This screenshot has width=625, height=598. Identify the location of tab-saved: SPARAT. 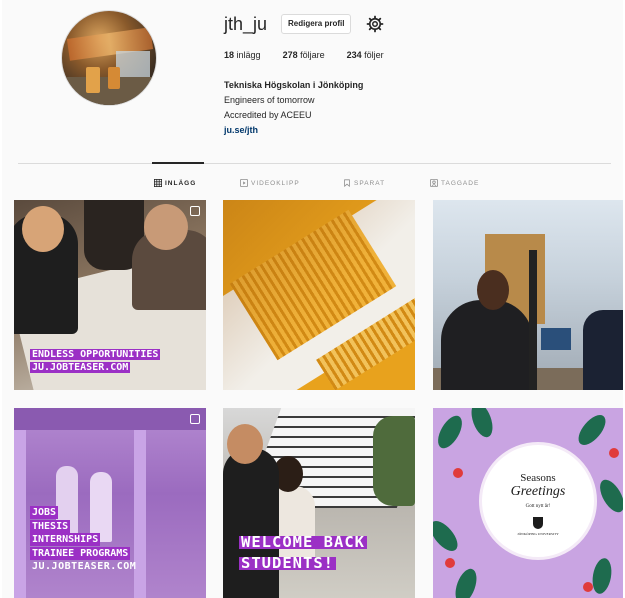
(364, 183).